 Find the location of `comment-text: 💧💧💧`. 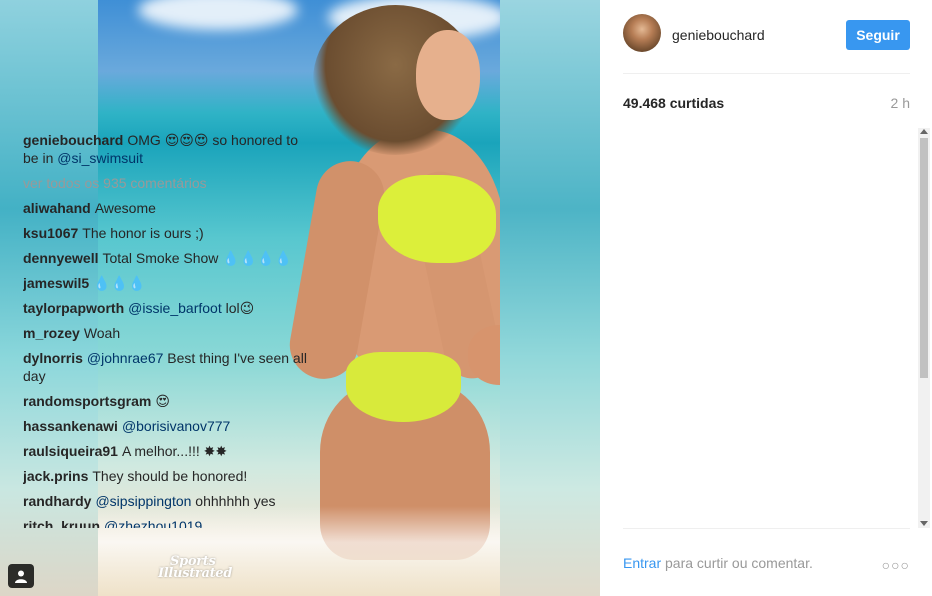

comment-text: 💧💧💧 is located at coordinates (119, 283).